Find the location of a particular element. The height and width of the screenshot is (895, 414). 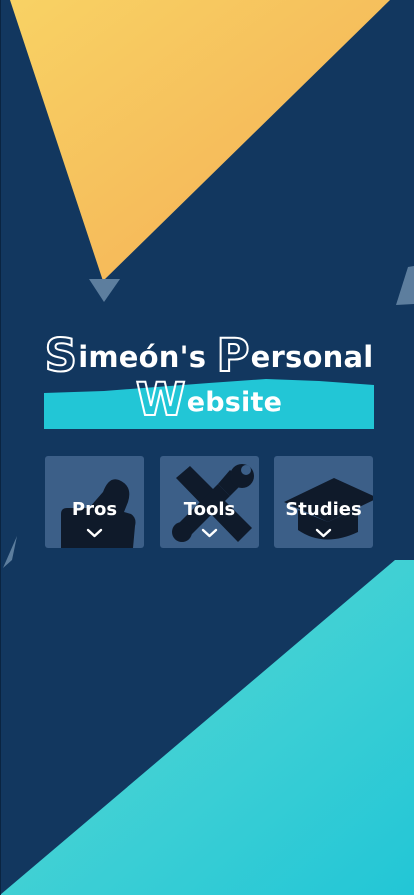

title-line-2: Website is located at coordinates (209, 401).